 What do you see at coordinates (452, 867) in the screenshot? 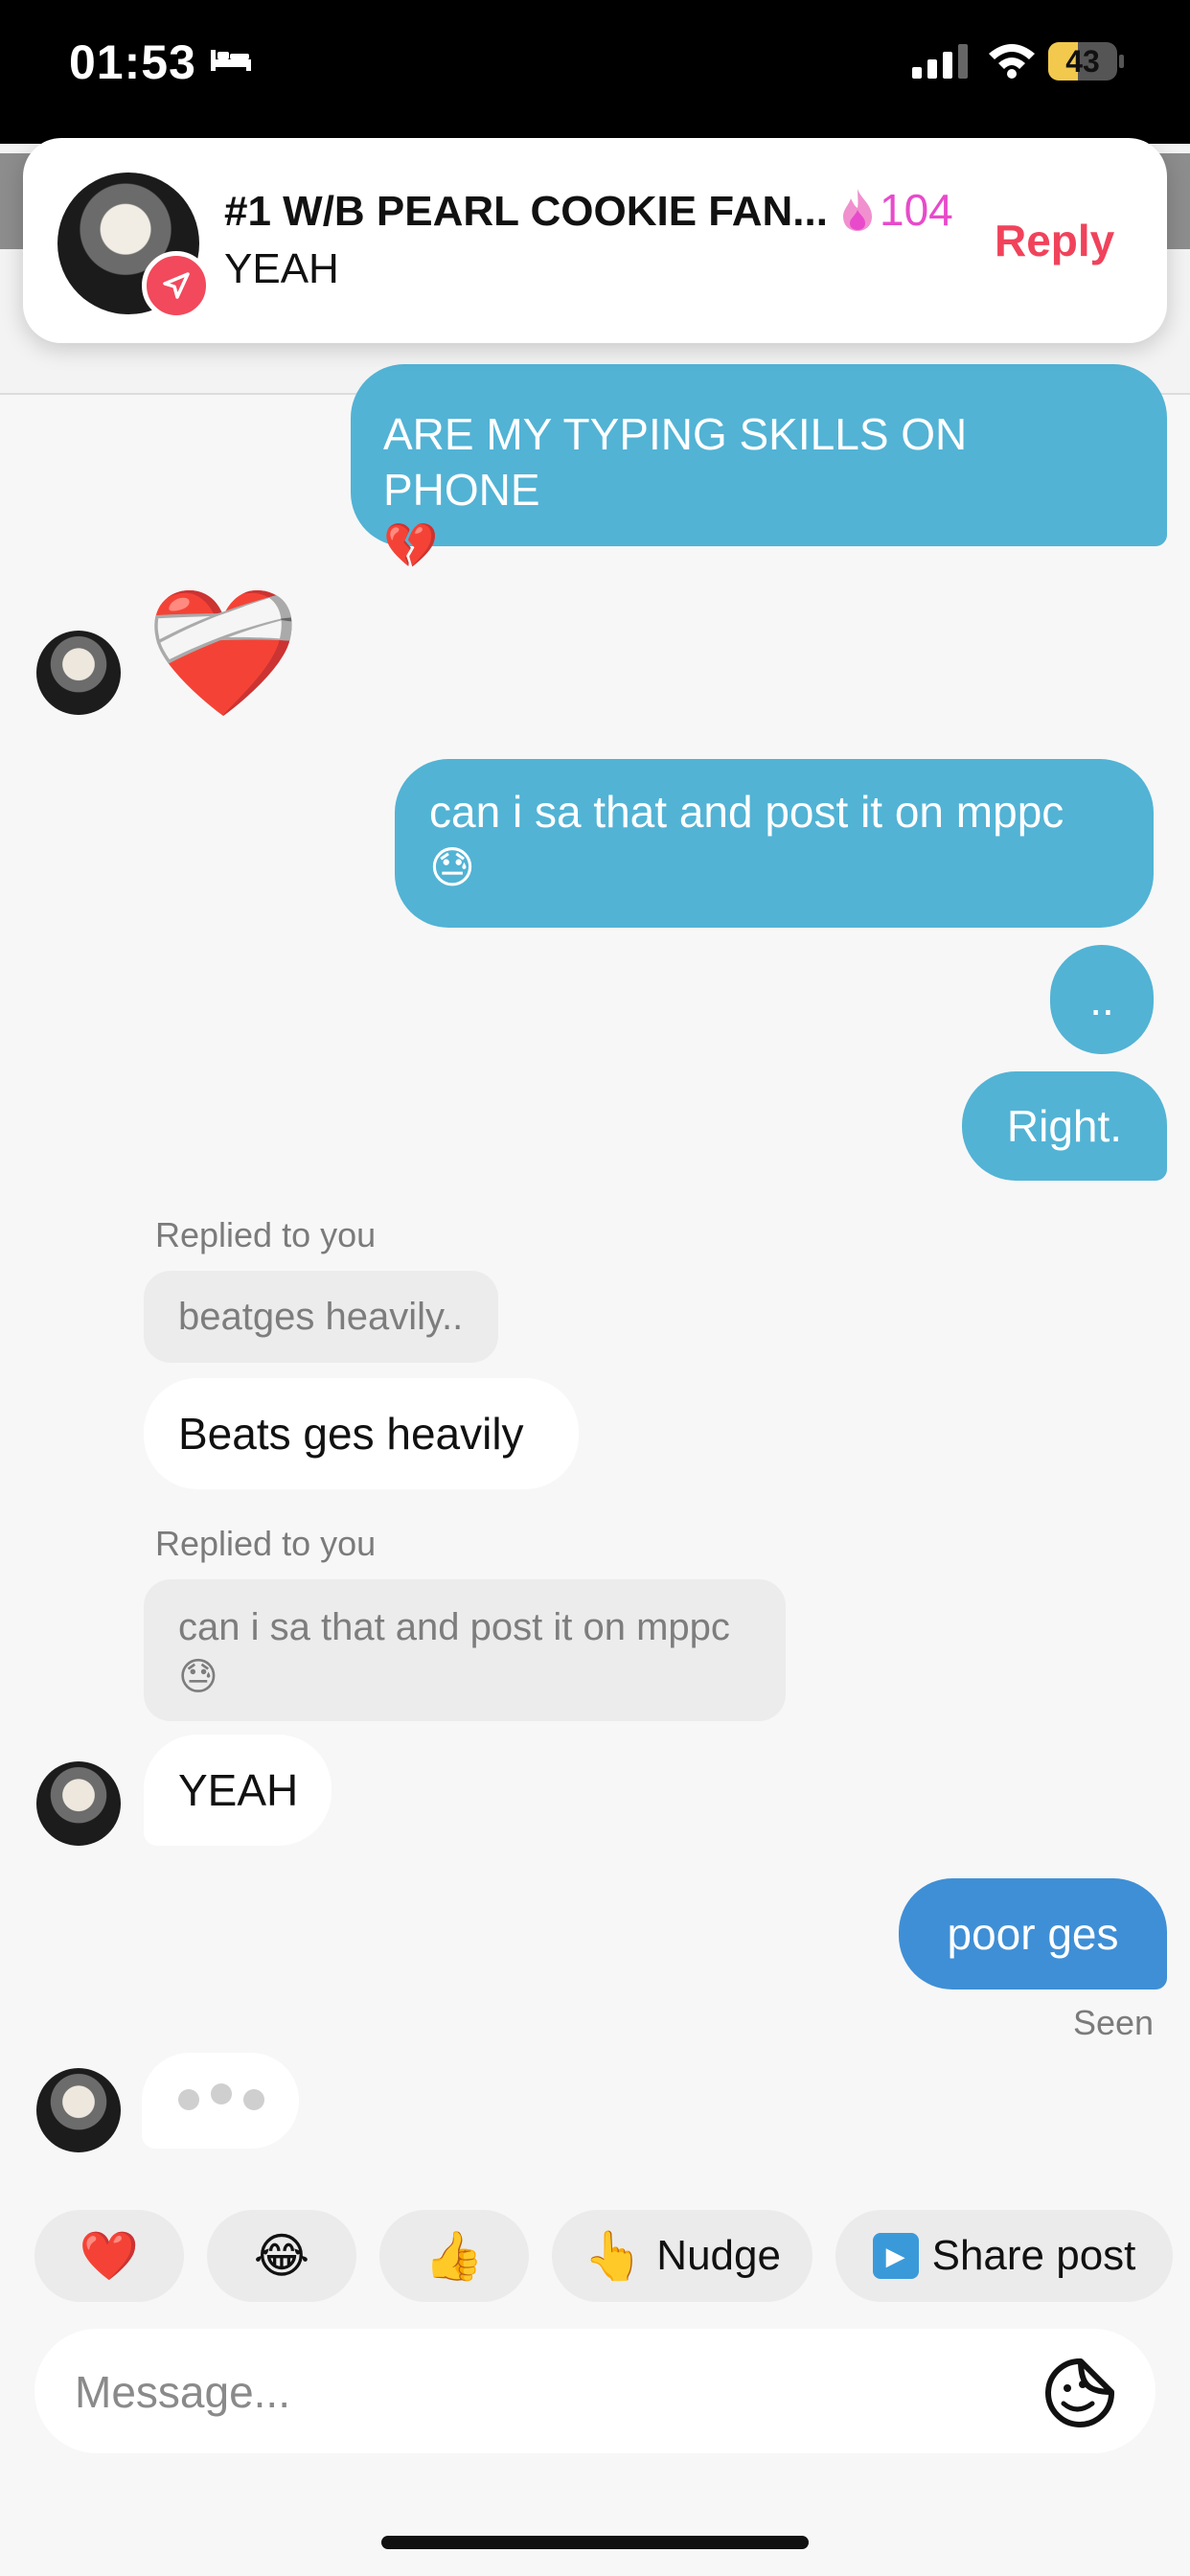
I see `message-emoji: 😓` at bounding box center [452, 867].